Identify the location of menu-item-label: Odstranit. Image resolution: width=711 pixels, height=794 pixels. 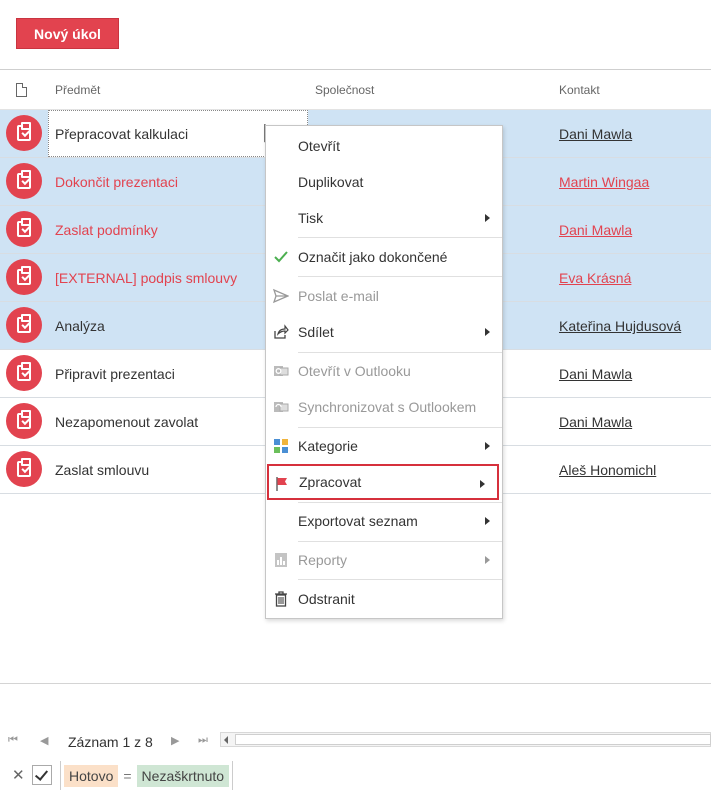
(326, 599).